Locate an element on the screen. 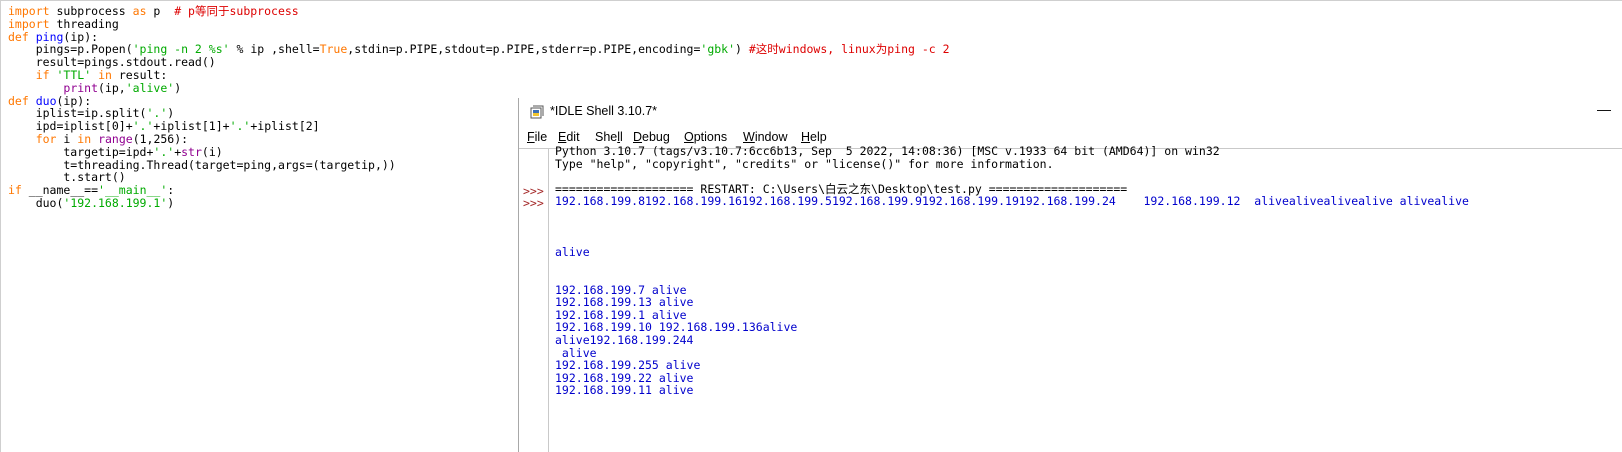 Image resolution: width=1622 pixels, height=452 pixels. code-line: import subprocess as p # p等同于subprocess is located at coordinates (153, 11).